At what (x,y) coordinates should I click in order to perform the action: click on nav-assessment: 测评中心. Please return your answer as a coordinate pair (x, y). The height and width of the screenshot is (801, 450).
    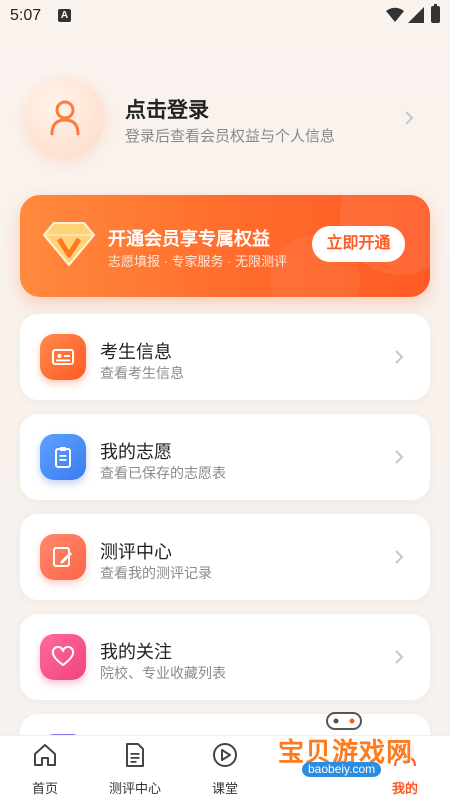
    Looking at the image, I should click on (135, 768).